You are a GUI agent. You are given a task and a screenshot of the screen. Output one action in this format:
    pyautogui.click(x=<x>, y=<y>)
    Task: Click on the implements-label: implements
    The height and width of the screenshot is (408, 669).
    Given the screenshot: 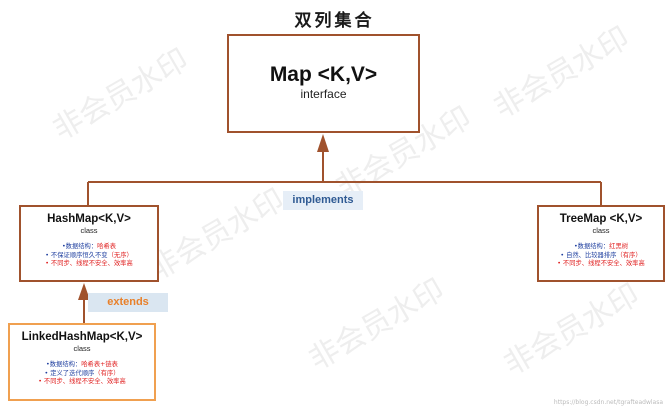 What is the action you would take?
    pyautogui.click(x=323, y=200)
    